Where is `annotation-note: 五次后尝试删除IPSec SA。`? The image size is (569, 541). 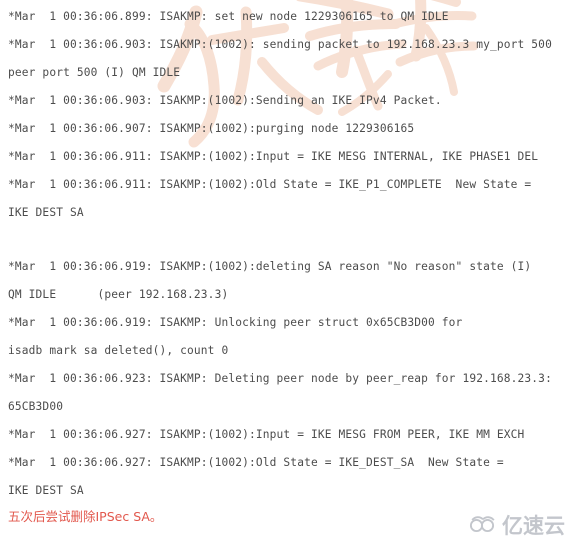
annotation-note: 五次后尝试删除IPSec SA。 is located at coordinates (85, 516).